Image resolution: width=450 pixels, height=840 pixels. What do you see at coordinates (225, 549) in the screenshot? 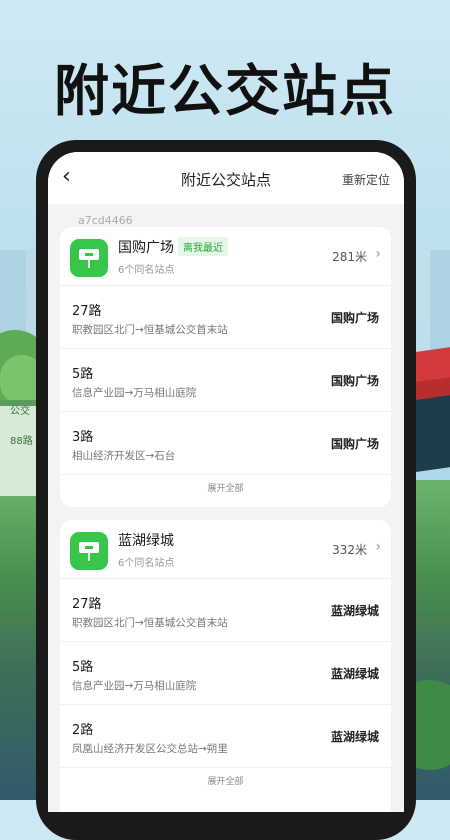
I see `stop-header: 蓝湖绿城 6个同名站点 332米 ›` at bounding box center [225, 549].